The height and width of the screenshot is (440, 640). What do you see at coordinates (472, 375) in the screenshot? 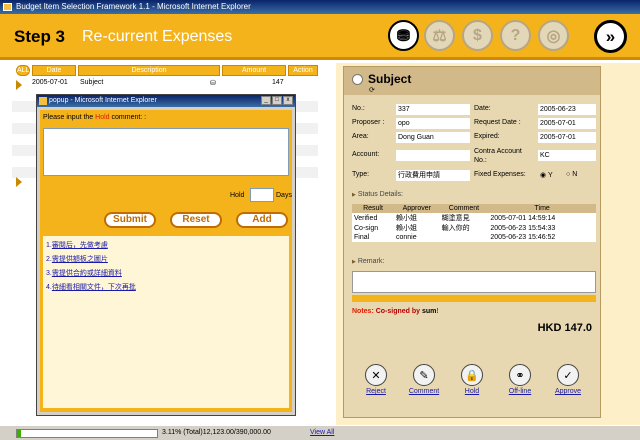
I see `lock-icon: 🔒` at bounding box center [472, 375].